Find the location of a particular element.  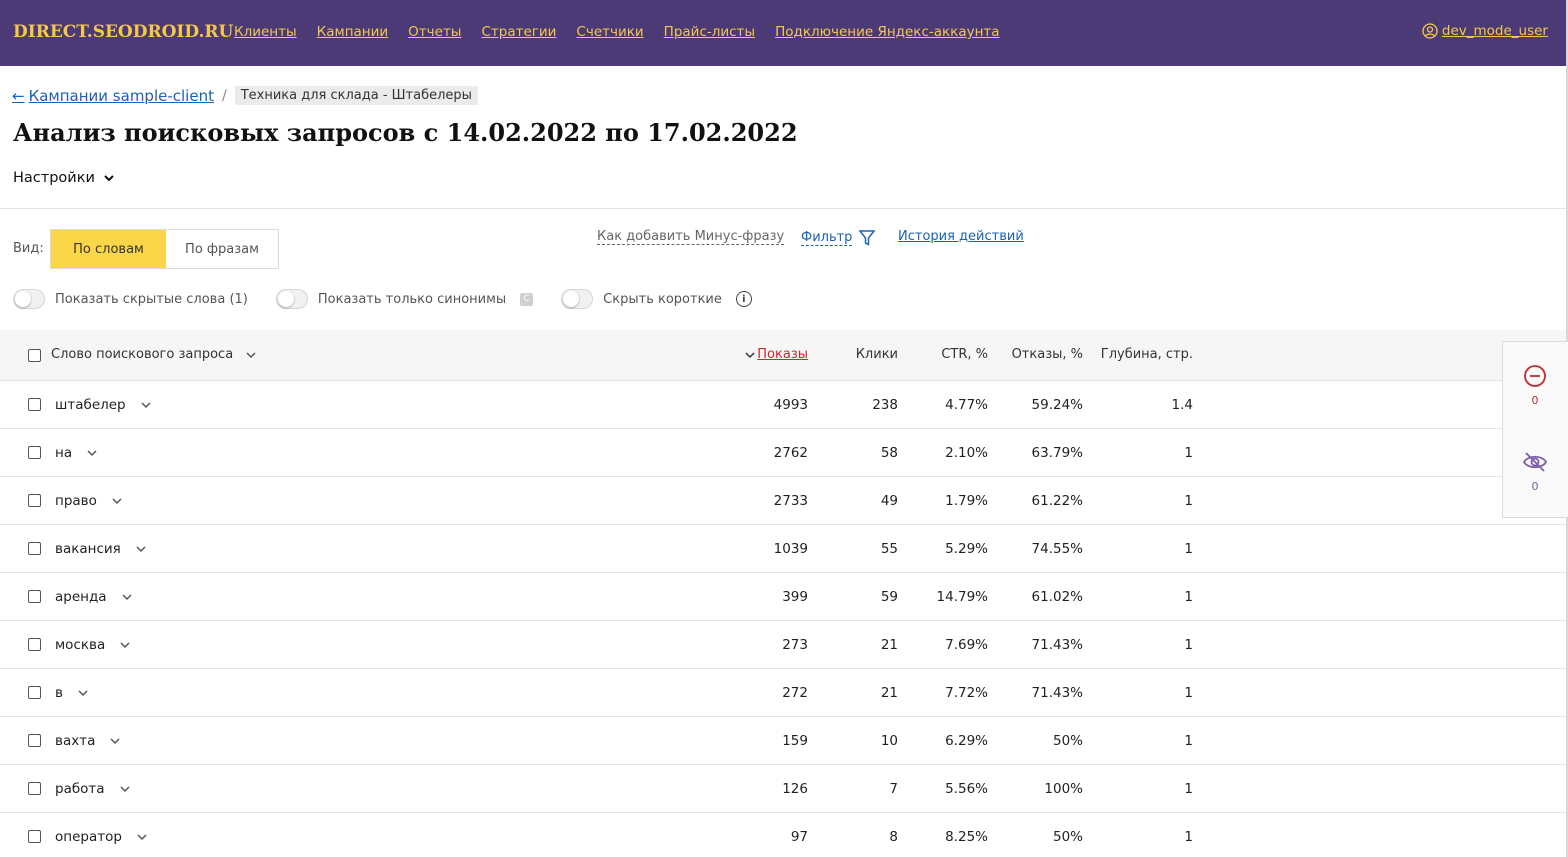

view-by-phrases-button: По фразам is located at coordinates (222, 249).